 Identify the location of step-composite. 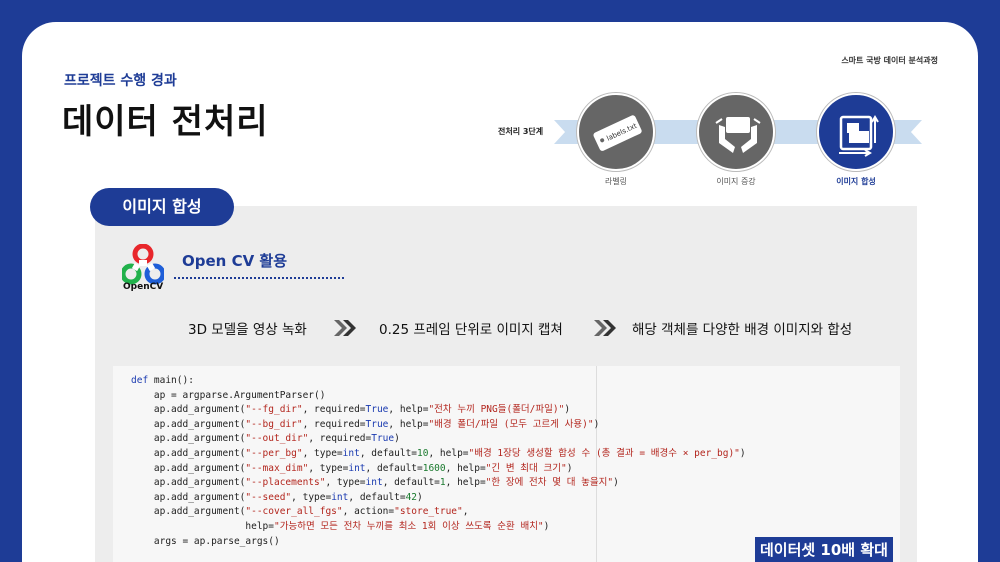
(856, 132).